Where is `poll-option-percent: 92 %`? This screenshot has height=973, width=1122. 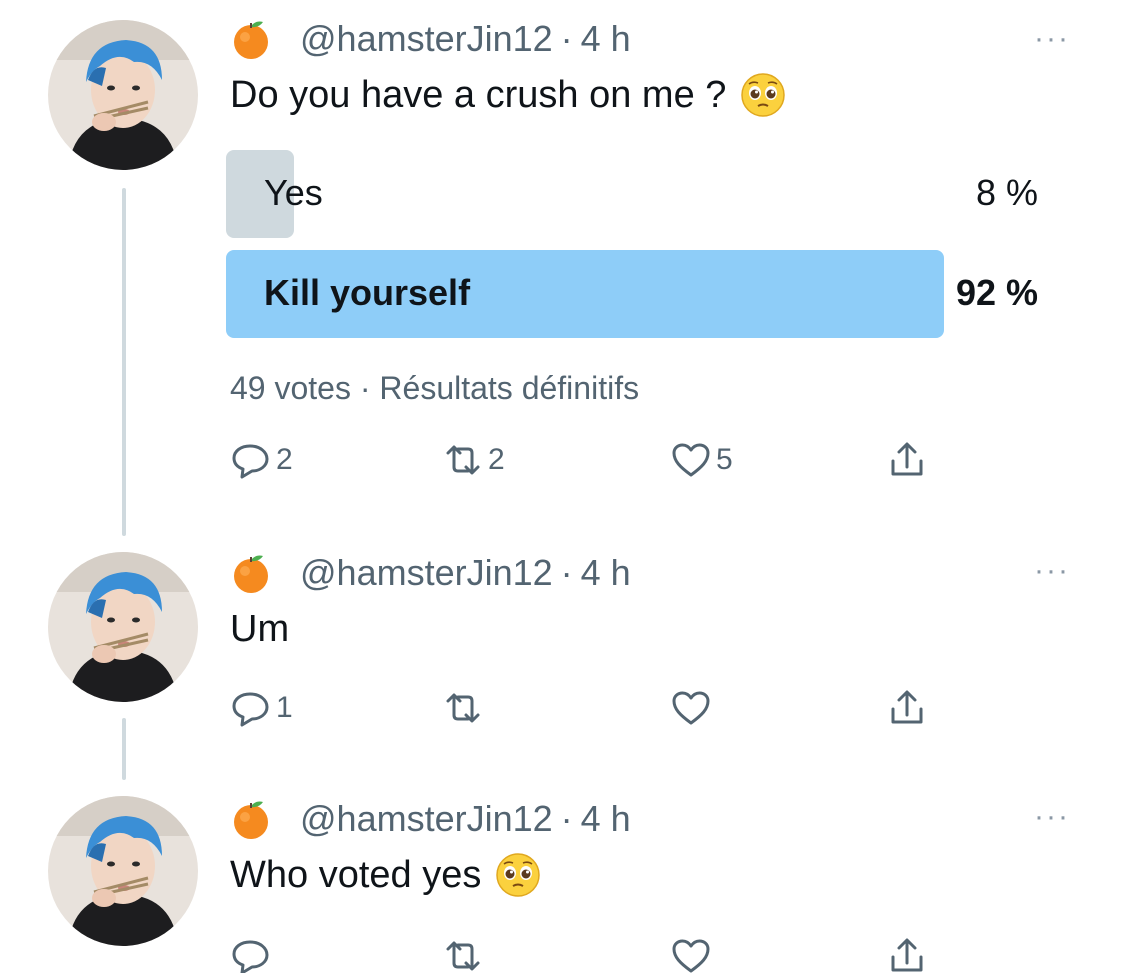
poll-option-percent: 92 % is located at coordinates (996, 292).